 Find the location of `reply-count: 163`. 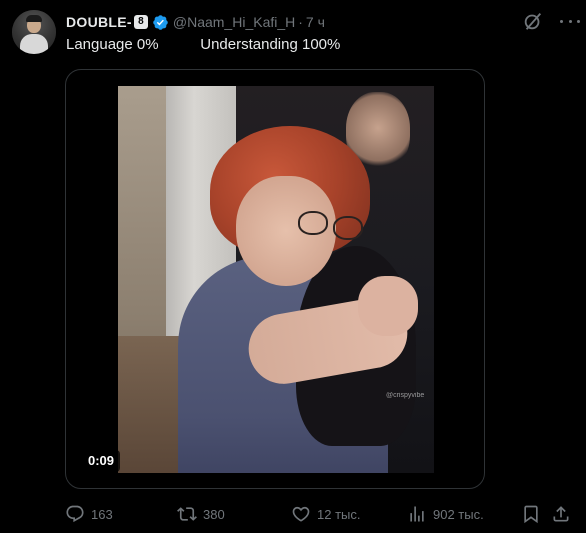

reply-count: 163 is located at coordinates (102, 514).